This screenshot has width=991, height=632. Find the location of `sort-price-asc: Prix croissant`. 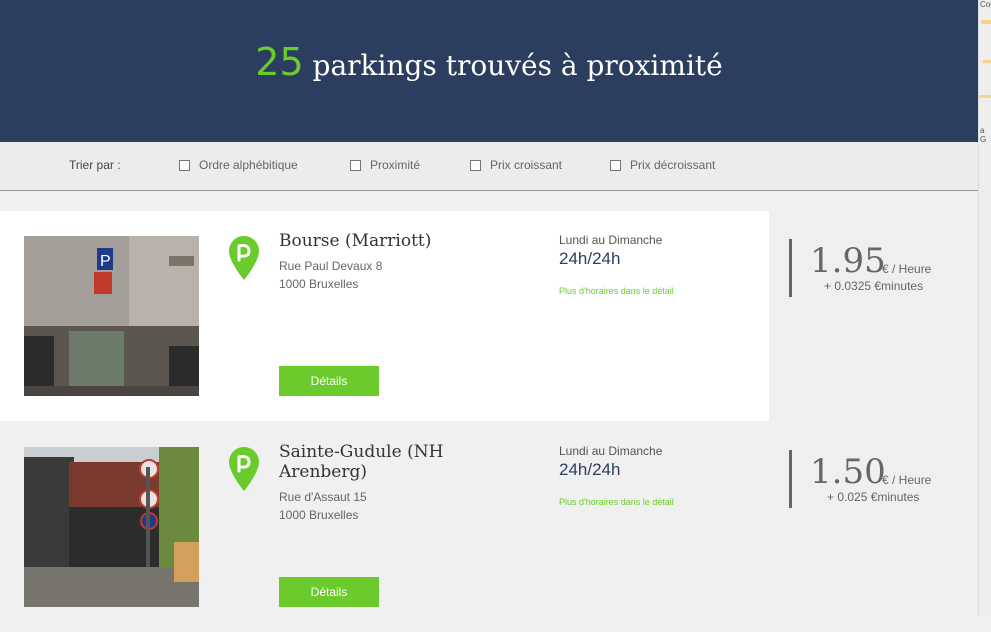

sort-price-asc: Prix croissant is located at coordinates (516, 165).